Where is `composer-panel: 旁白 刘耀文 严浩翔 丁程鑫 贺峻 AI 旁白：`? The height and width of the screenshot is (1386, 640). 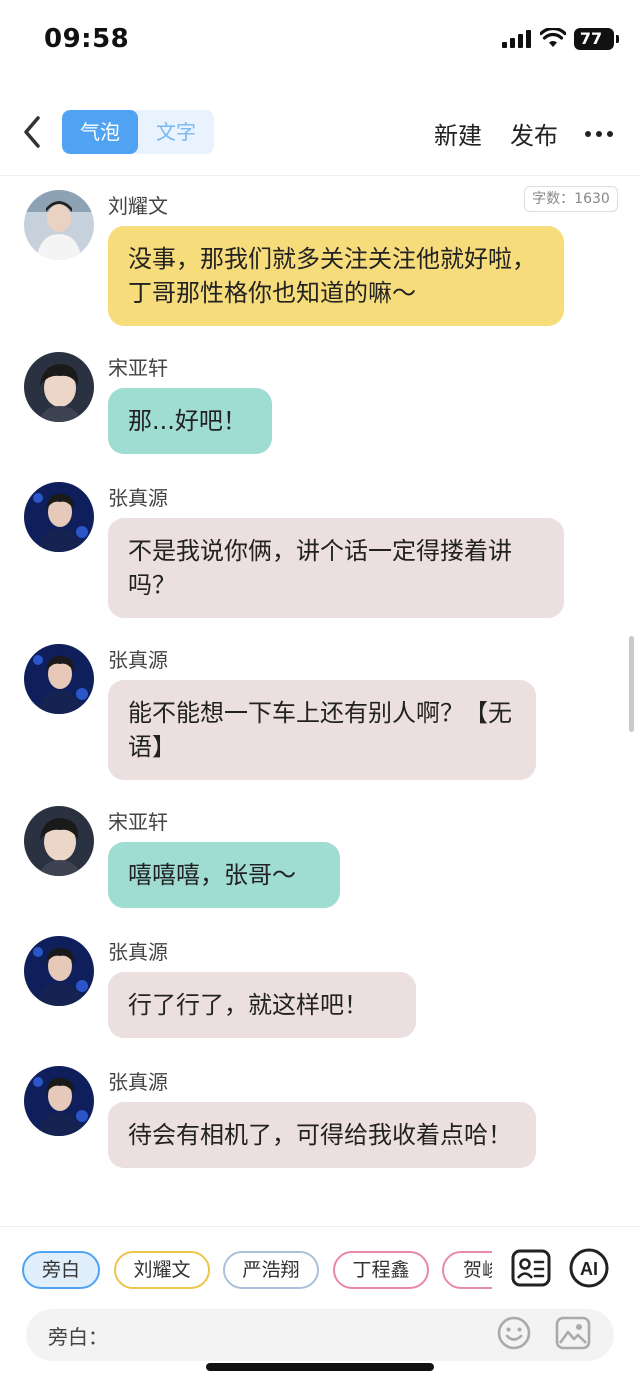 composer-panel: 旁白 刘耀文 严浩翔 丁程鑫 贺峻 AI 旁白： is located at coordinates (320, 1306).